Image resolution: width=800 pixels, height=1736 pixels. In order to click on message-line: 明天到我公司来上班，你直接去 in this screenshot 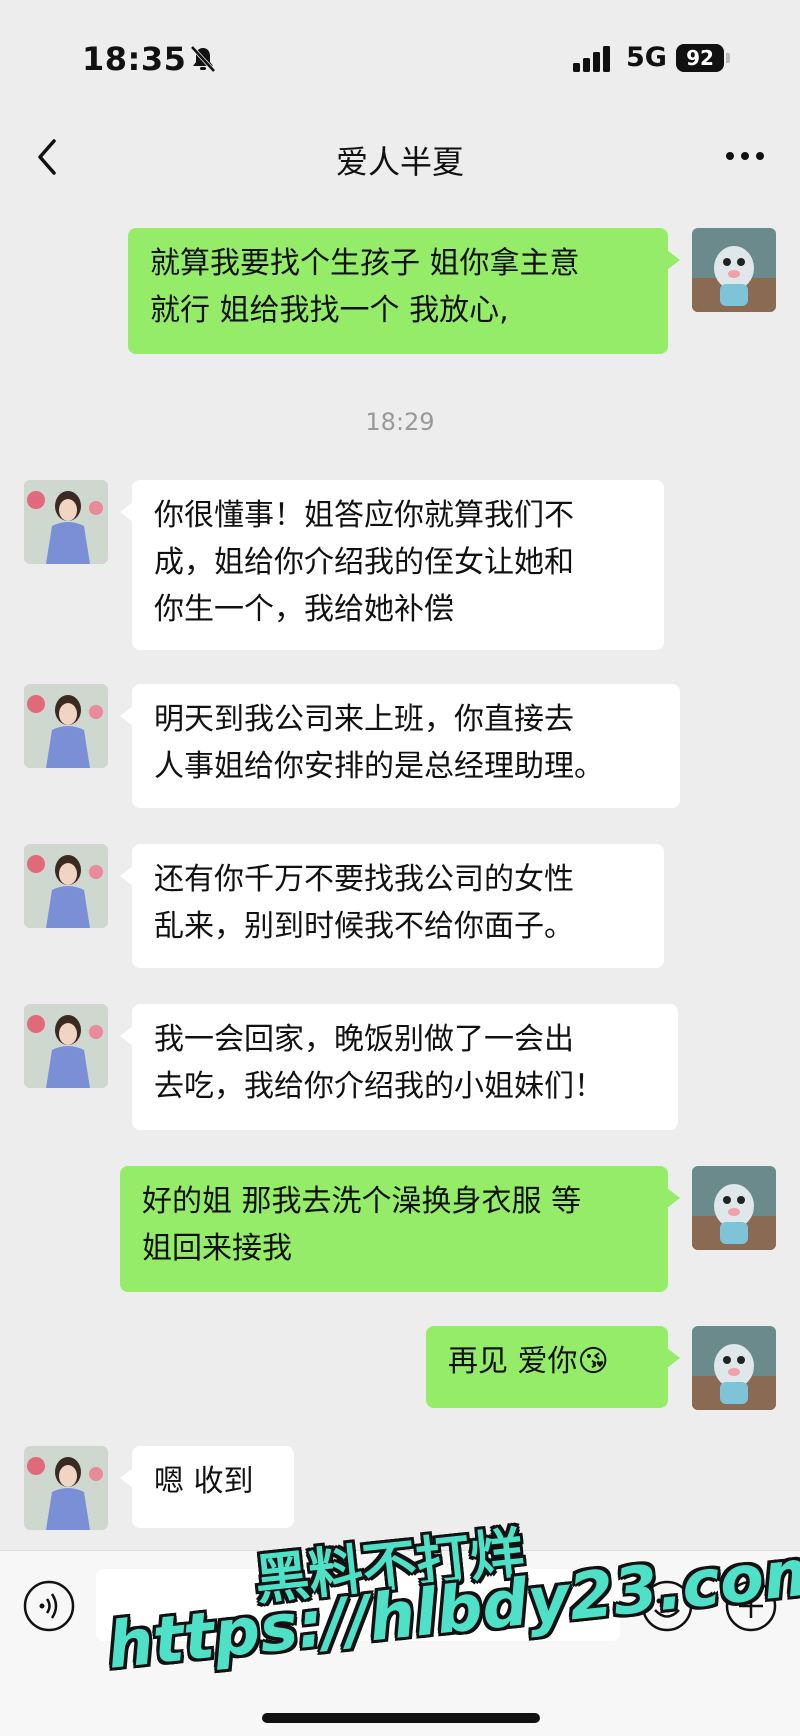, I will do `click(364, 719)`.